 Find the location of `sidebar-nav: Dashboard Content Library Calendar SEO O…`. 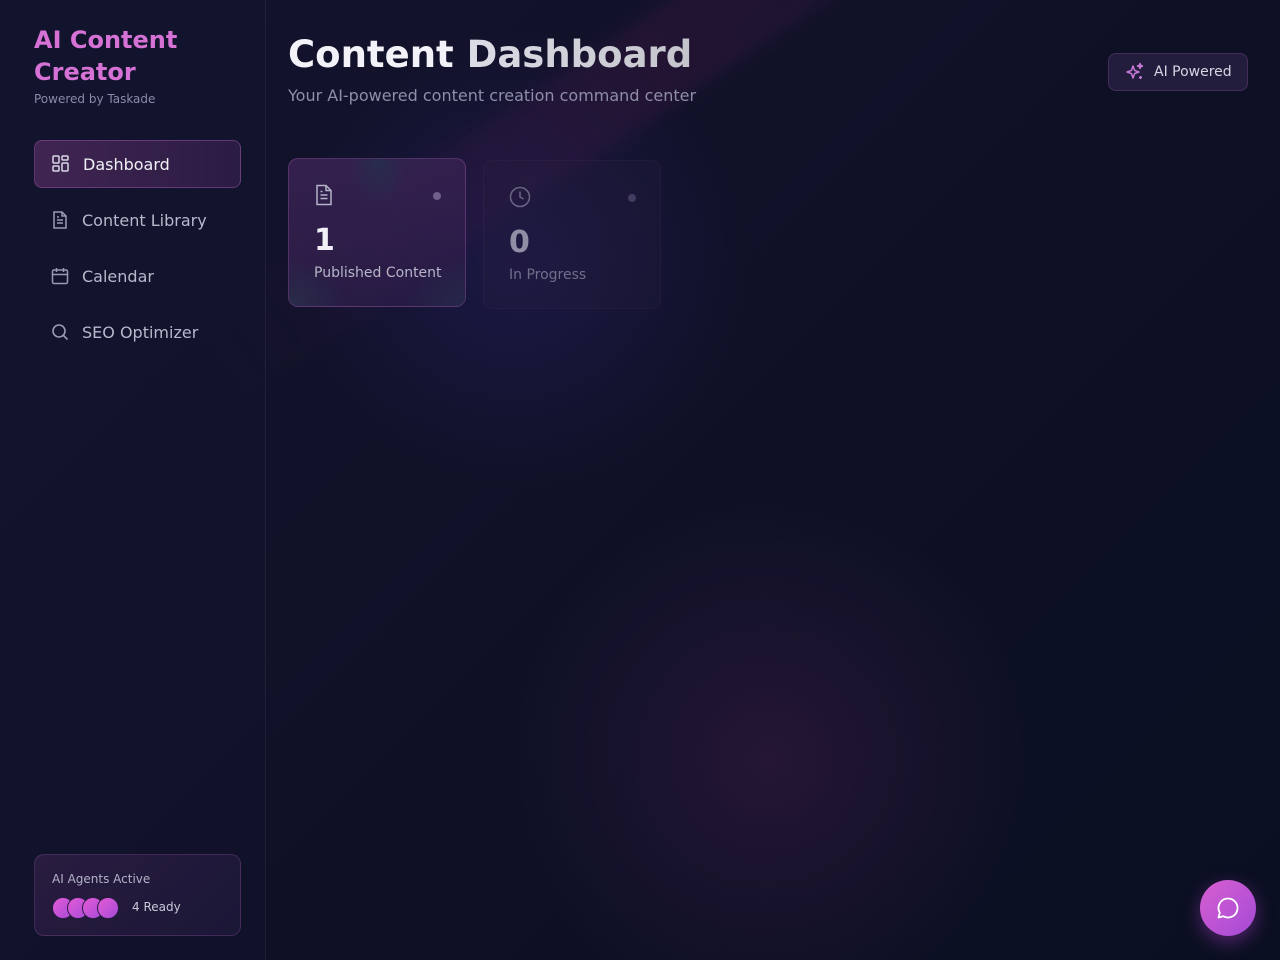

sidebar-nav: Dashboard Content Library Calendar SEO O… is located at coordinates (137, 252).